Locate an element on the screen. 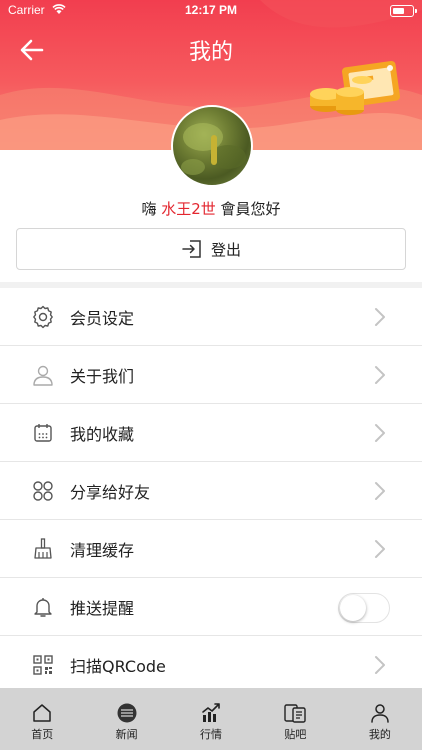 The height and width of the screenshot is (750, 422). profile-icon is located at coordinates (380, 713).